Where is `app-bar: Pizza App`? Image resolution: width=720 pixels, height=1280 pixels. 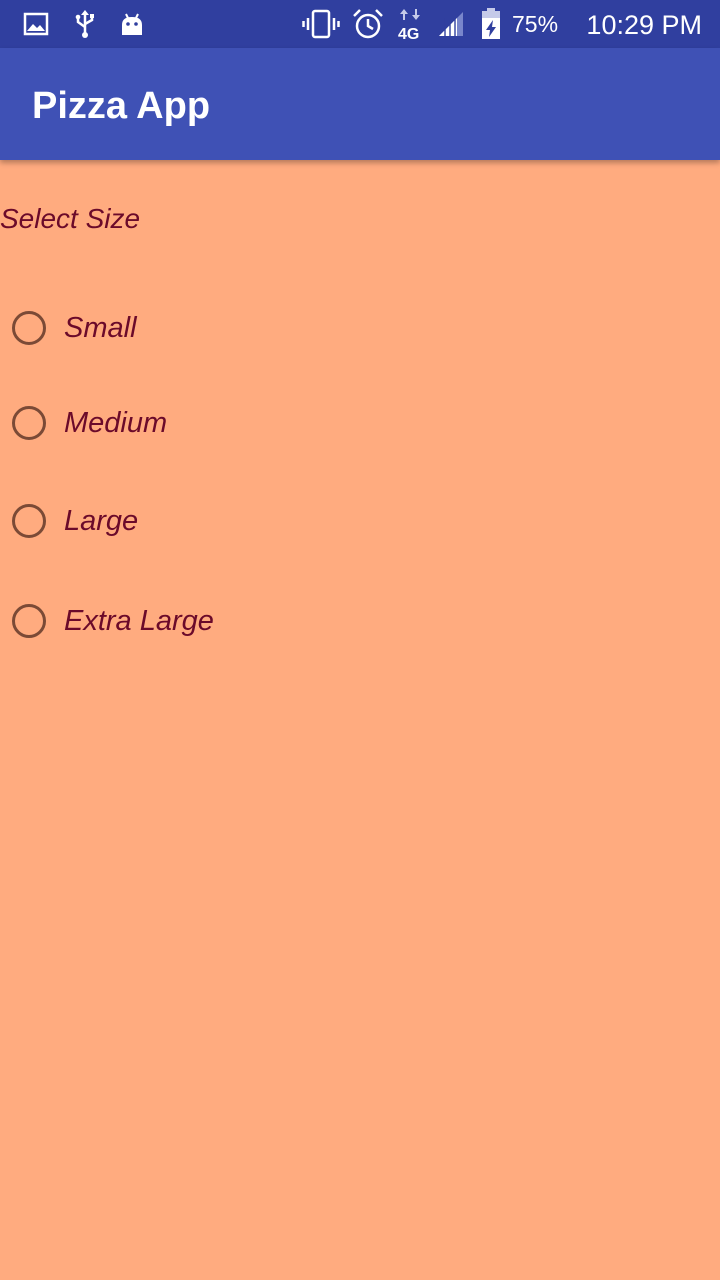 app-bar: Pizza App is located at coordinates (360, 104).